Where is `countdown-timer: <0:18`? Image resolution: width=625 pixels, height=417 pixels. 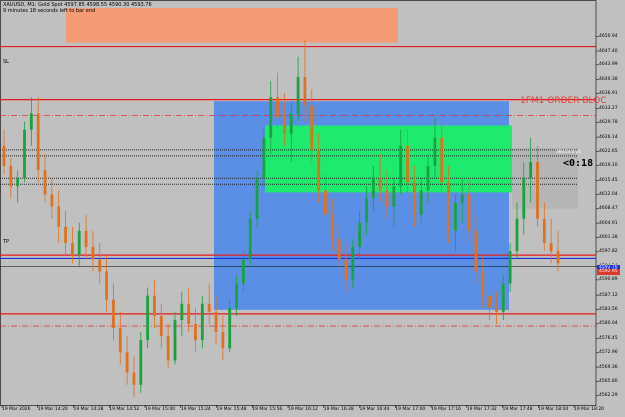 countdown-timer: <0:18 is located at coordinates (578, 163).